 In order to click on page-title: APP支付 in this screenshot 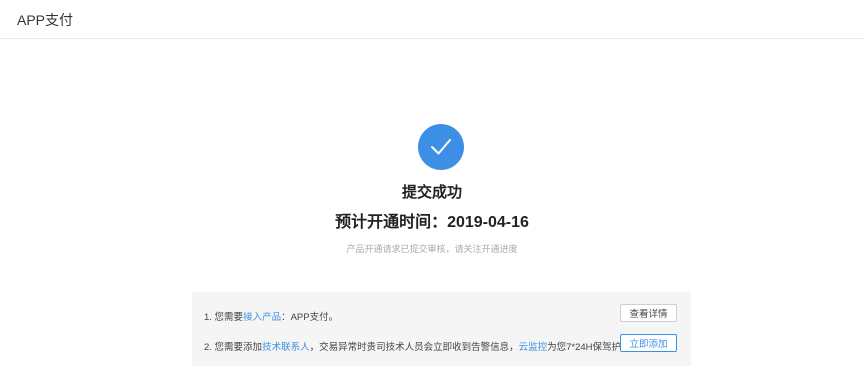, I will do `click(45, 20)`.